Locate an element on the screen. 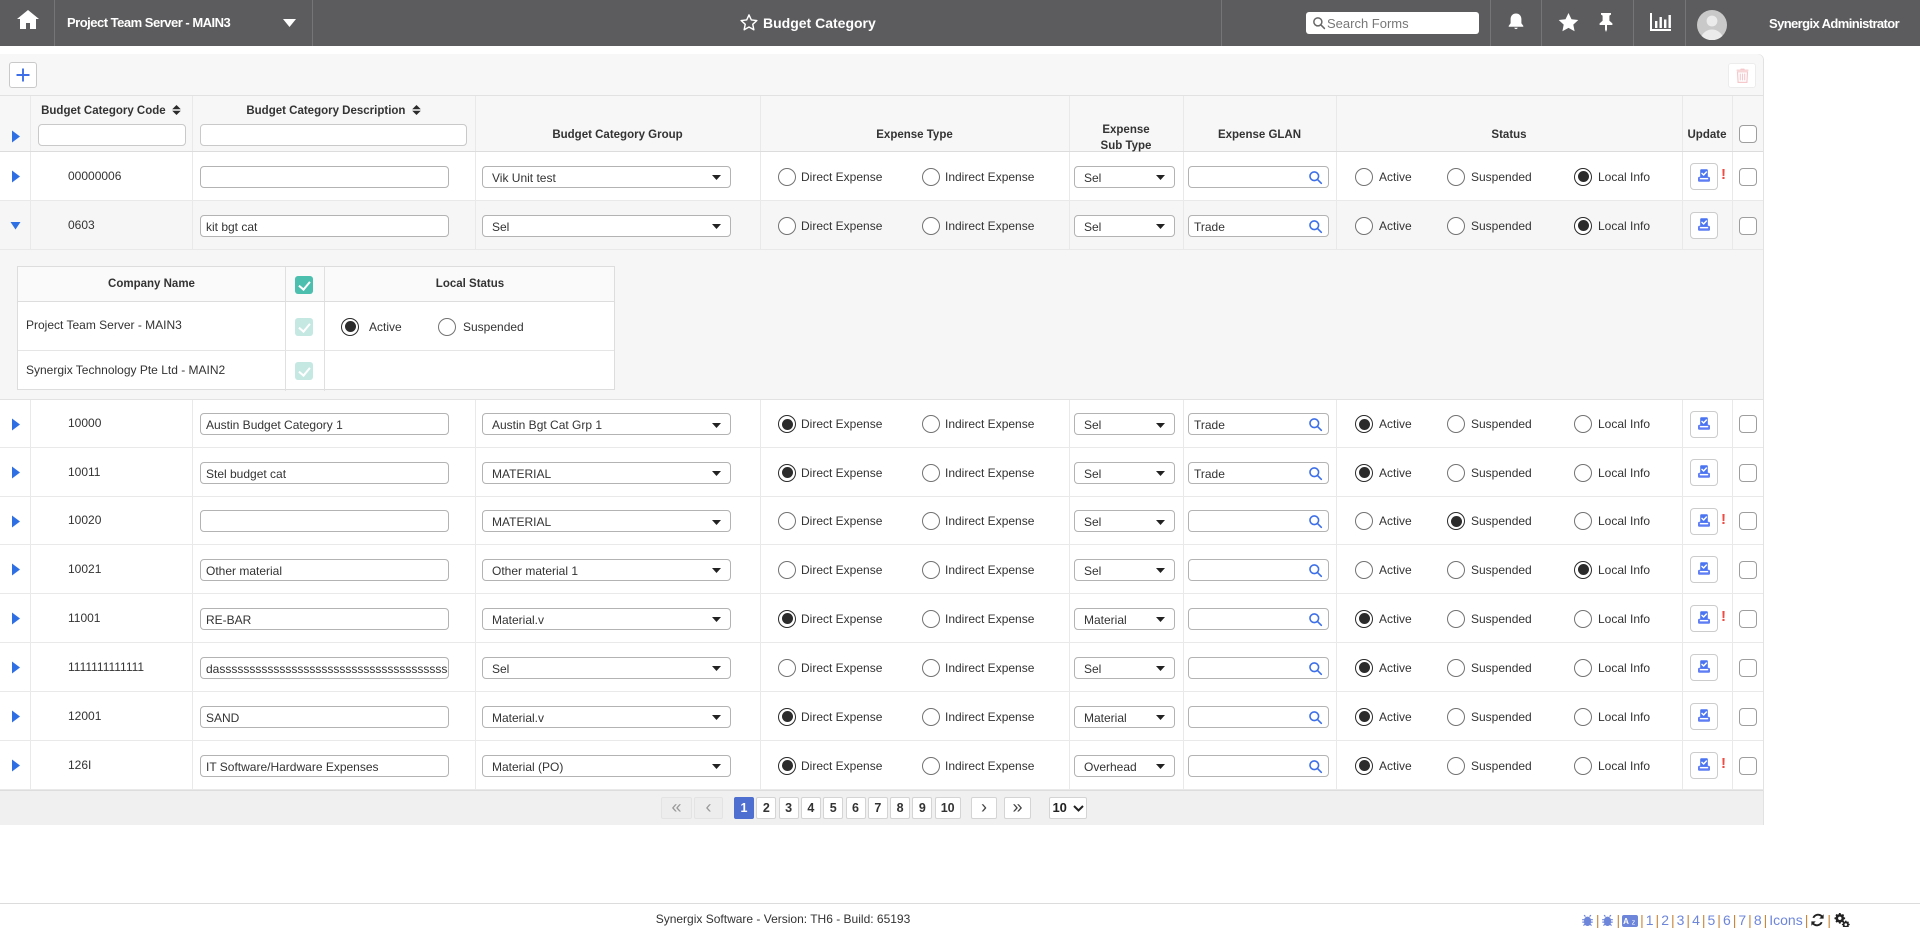 The height and width of the screenshot is (937, 1920). svg-text: z is located at coordinates (1634, 923).